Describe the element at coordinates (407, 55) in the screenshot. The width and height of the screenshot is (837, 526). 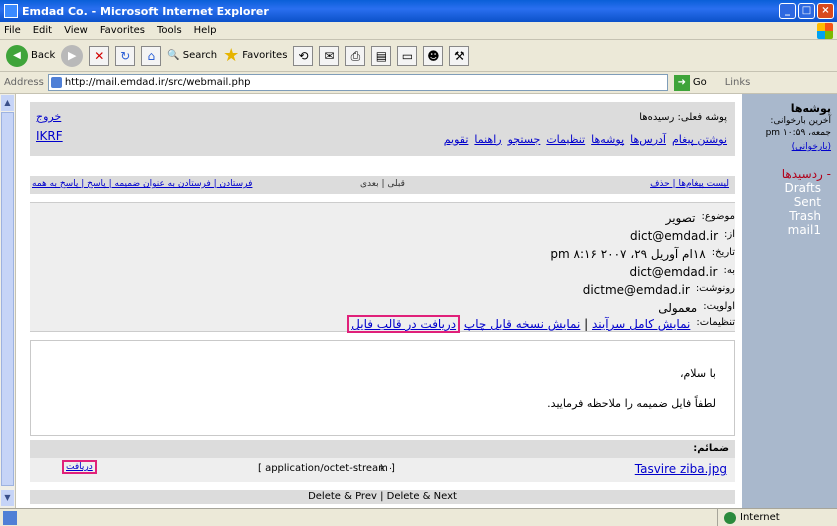
I see `folder-button: ▭` at that location.